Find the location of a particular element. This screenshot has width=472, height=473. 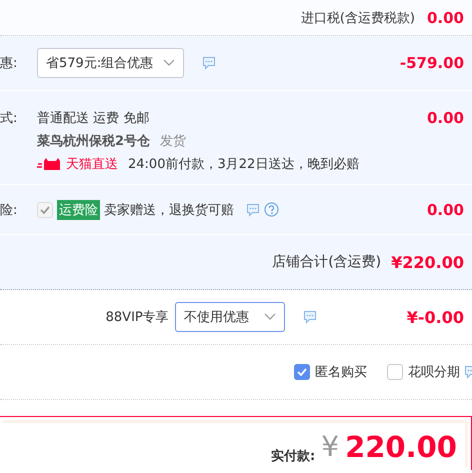

tax-label: 进口税(含运费税款) is located at coordinates (357, 18).